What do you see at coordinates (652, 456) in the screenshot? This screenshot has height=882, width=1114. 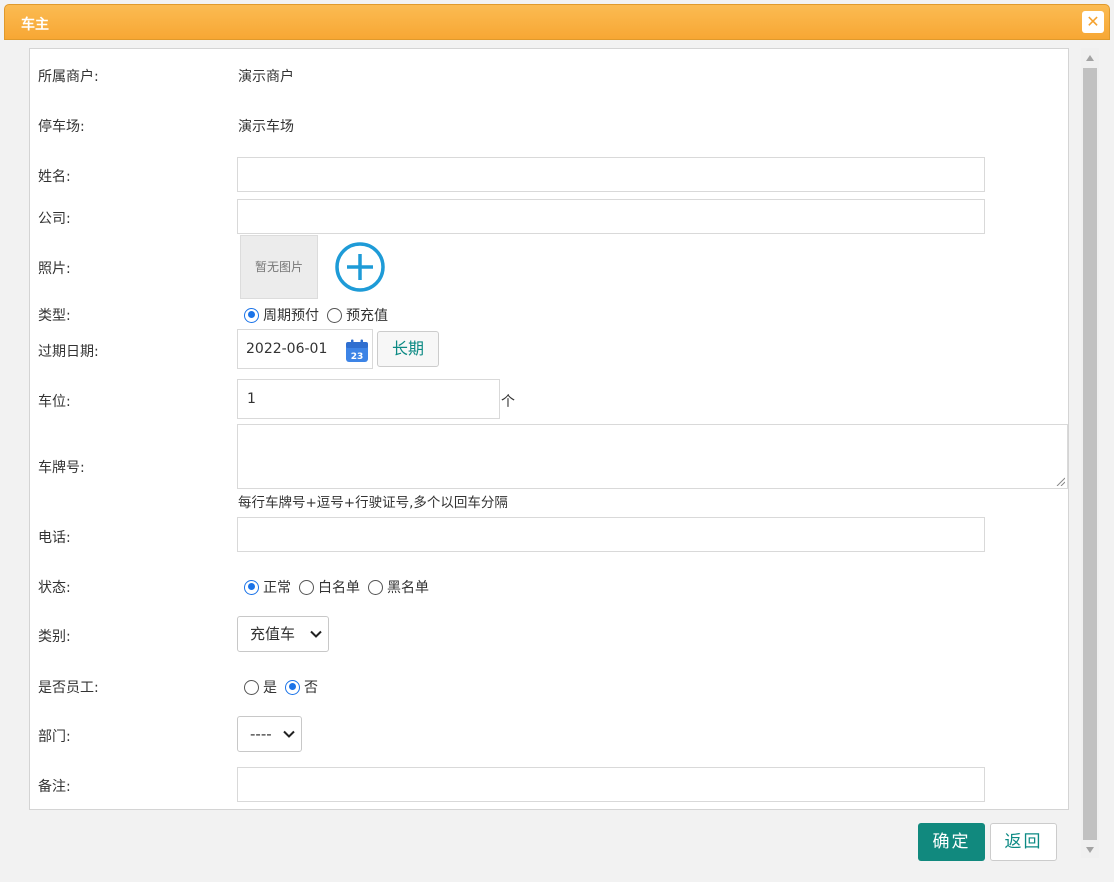 I see `plates-textarea` at bounding box center [652, 456].